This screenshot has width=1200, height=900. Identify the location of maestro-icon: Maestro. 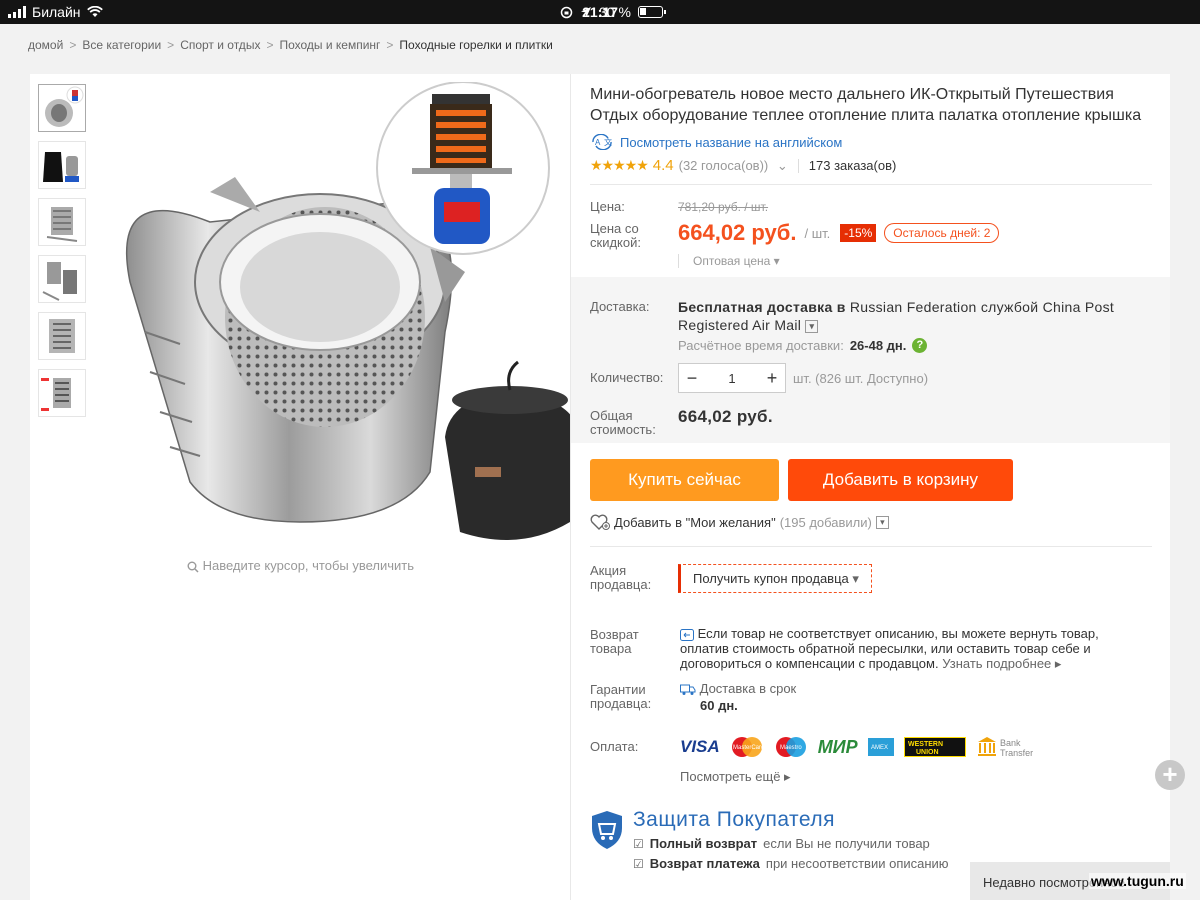
(790, 747).